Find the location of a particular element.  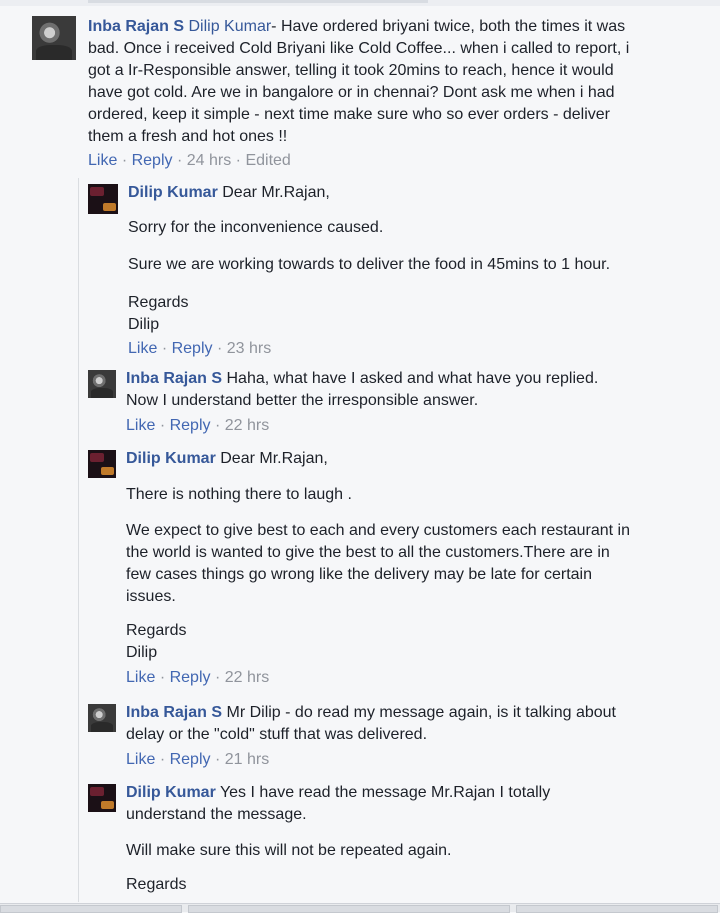

timestamp: 21 hrs is located at coordinates (247, 759).